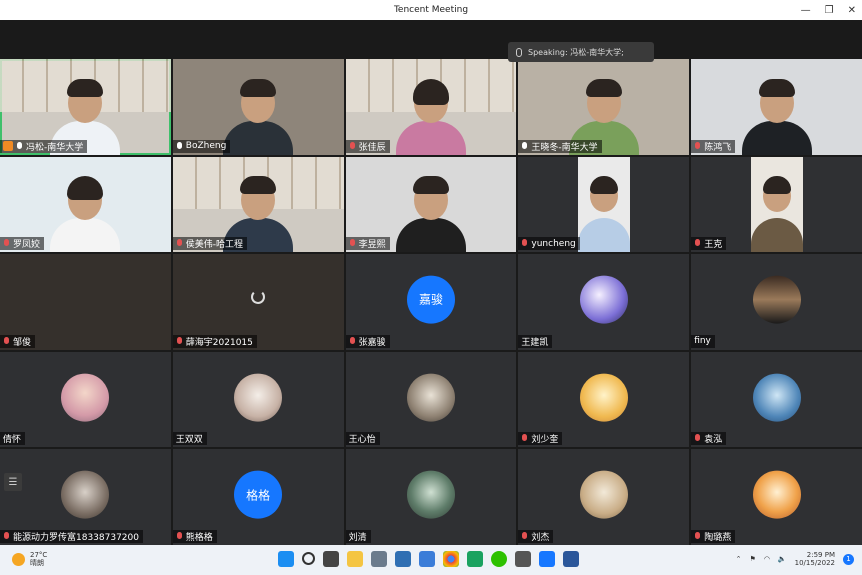  I want to click on clock: 2:59 PM 10/15/2022, so click(815, 559).